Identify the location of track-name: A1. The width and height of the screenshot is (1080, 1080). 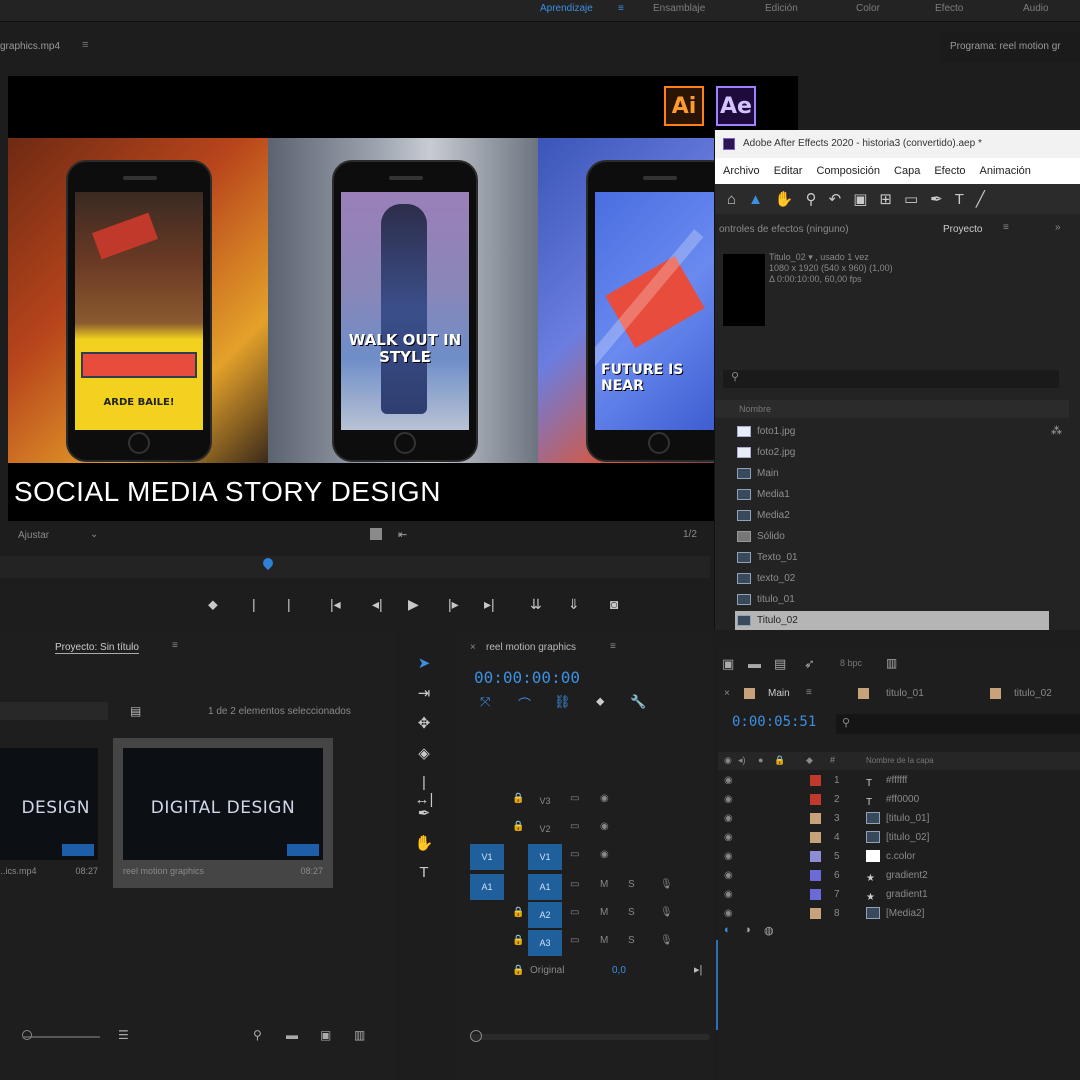
(545, 887).